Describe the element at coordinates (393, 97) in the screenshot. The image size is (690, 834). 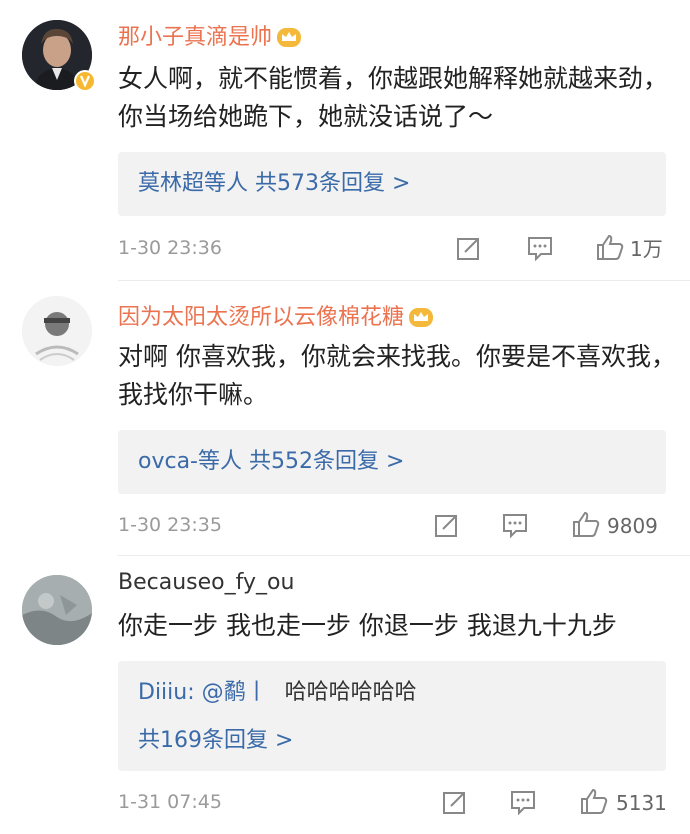
I see `comment-text: 女人啊，就不能惯着，你越跟她解释她就越来劲，你当场给她跪下，她就没话说了～` at that location.